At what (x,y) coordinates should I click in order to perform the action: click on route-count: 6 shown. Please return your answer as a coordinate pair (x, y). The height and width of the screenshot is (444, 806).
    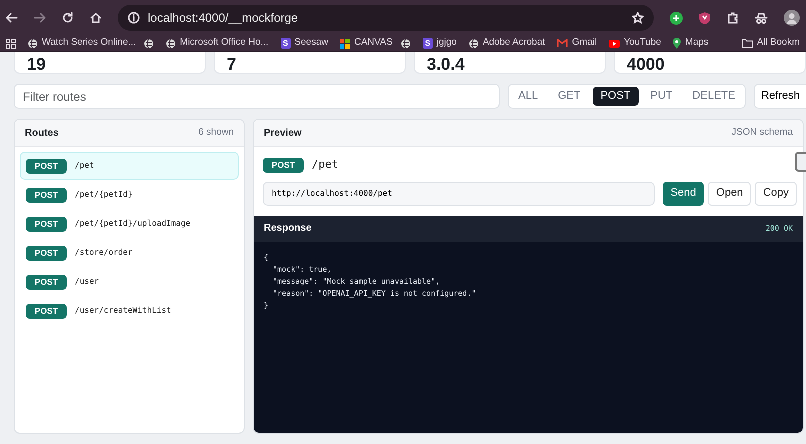
    Looking at the image, I should click on (216, 133).